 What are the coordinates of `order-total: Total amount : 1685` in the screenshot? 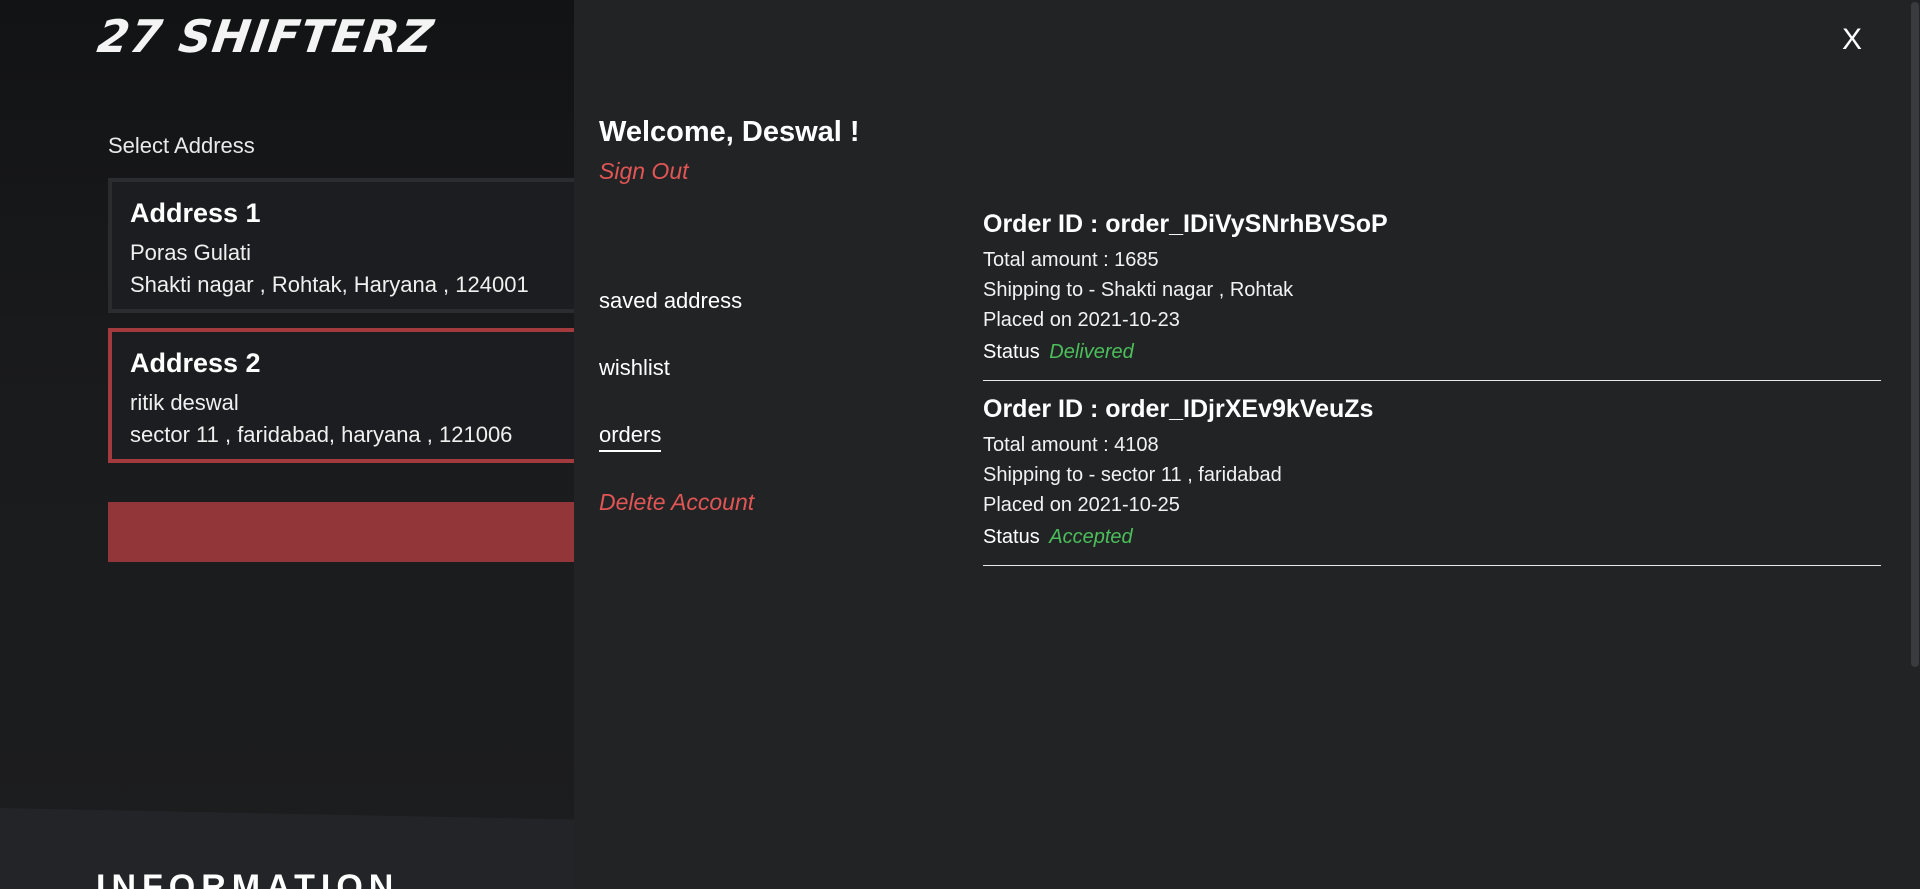 It's located at (1071, 260).